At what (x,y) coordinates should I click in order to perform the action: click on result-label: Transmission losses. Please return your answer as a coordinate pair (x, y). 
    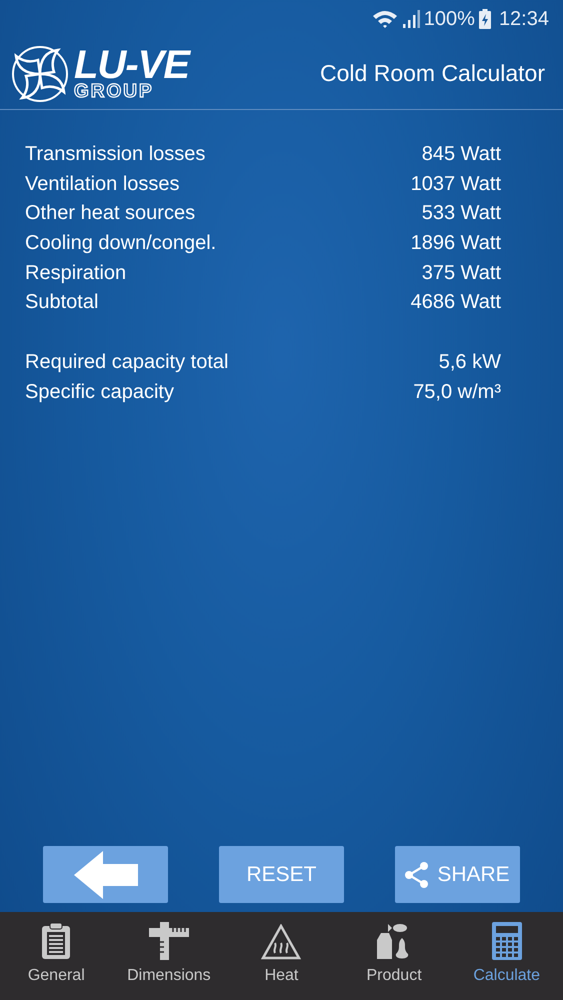
    Looking at the image, I should click on (115, 154).